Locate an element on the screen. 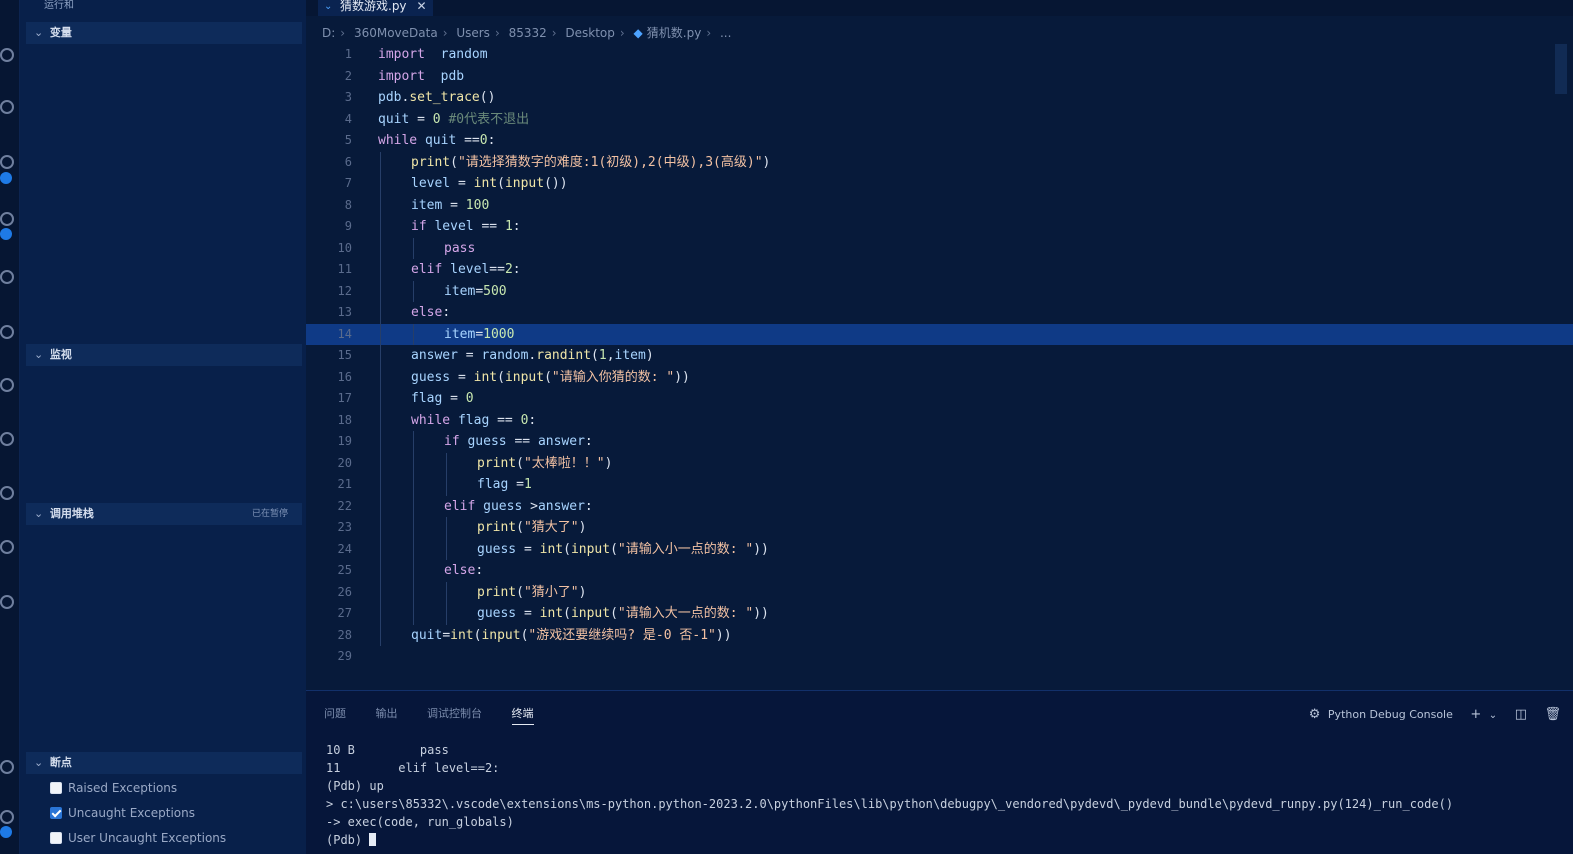 The height and width of the screenshot is (854, 1573). code-line: 12 item=500 is located at coordinates (939, 291).